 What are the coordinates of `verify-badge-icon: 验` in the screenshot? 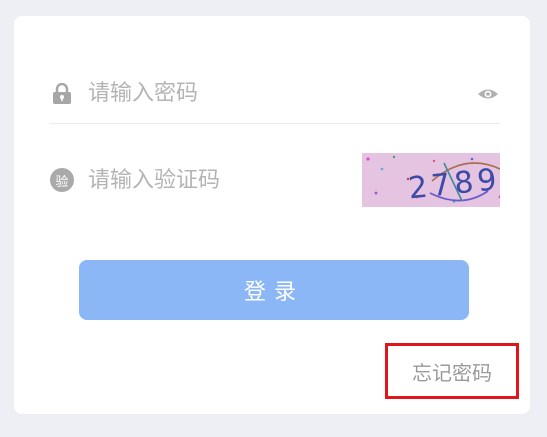 It's located at (62, 180).